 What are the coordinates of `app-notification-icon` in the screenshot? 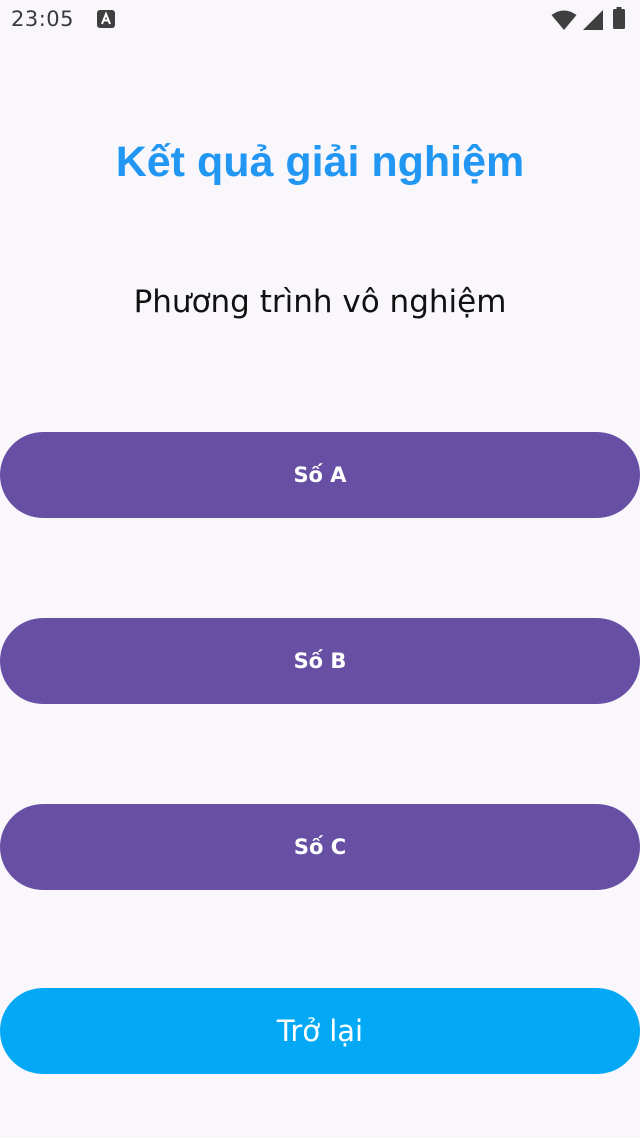 It's located at (106, 19).